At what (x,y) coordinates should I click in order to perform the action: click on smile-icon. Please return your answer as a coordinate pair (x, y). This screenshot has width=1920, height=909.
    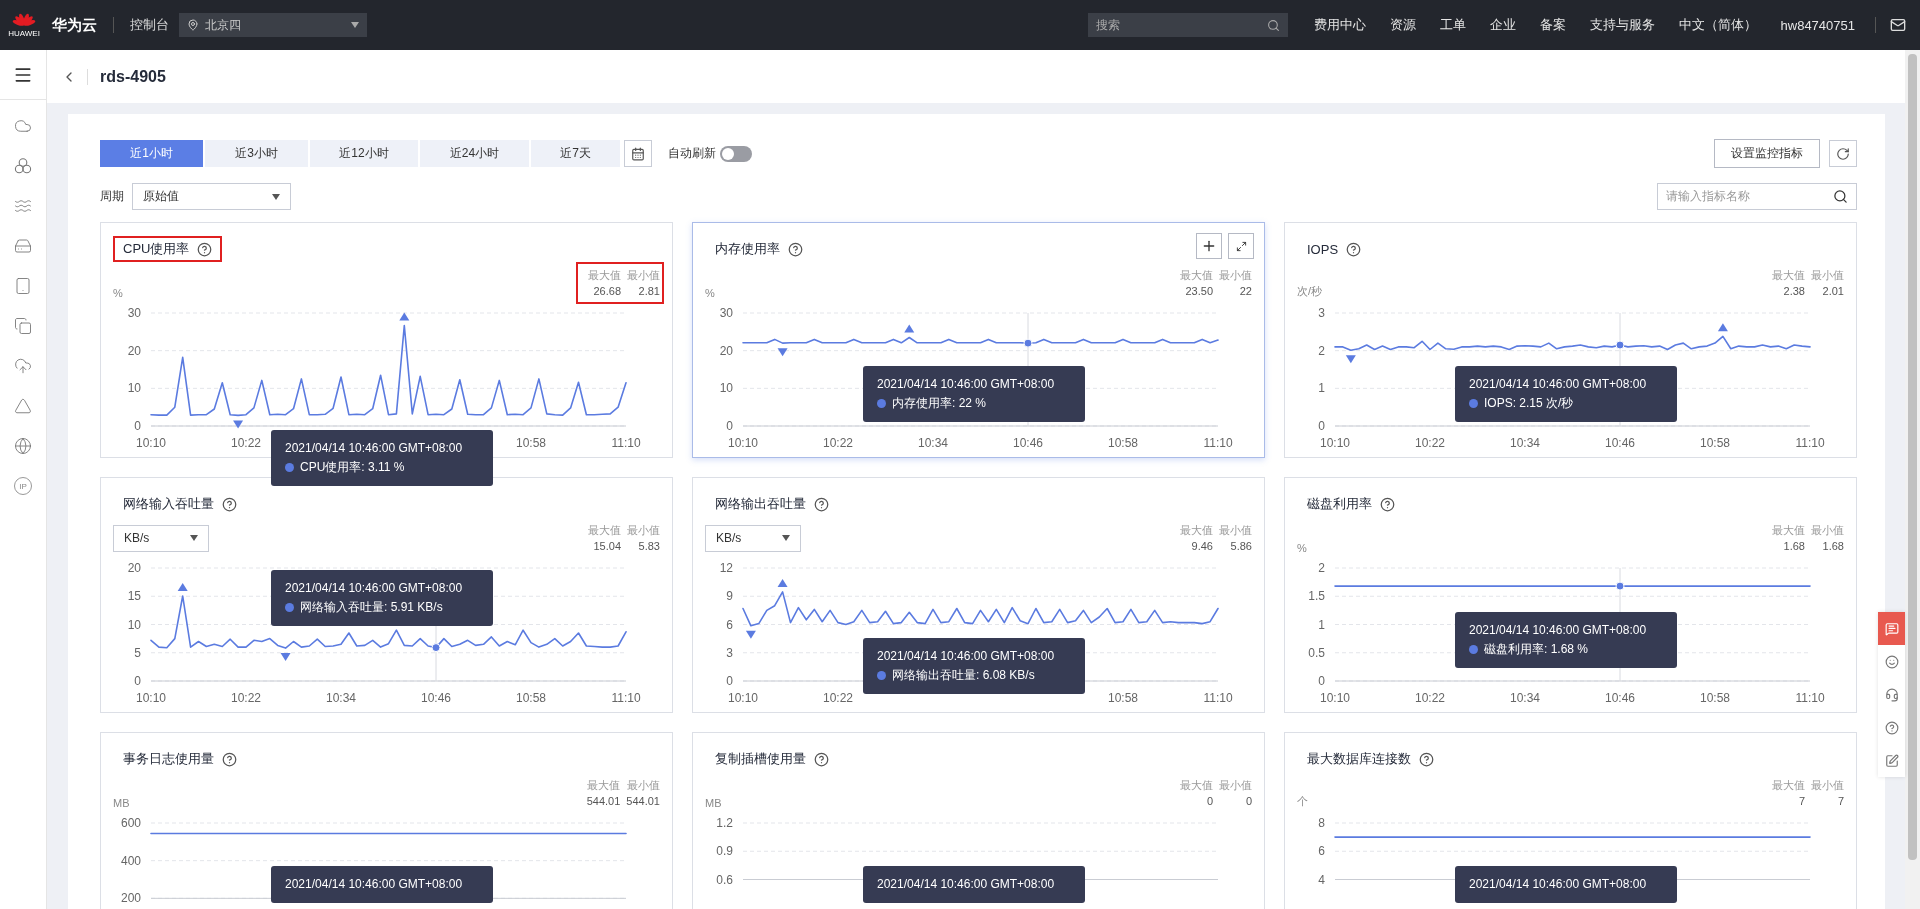
    Looking at the image, I should click on (1891, 661).